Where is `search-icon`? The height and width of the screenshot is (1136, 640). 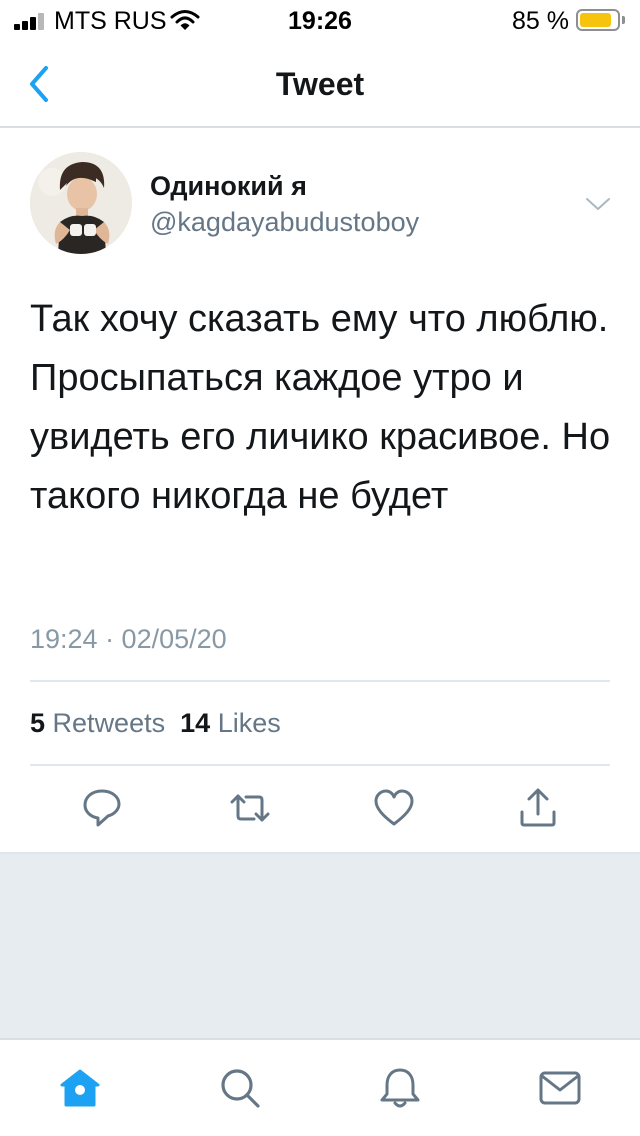 search-icon is located at coordinates (240, 1088).